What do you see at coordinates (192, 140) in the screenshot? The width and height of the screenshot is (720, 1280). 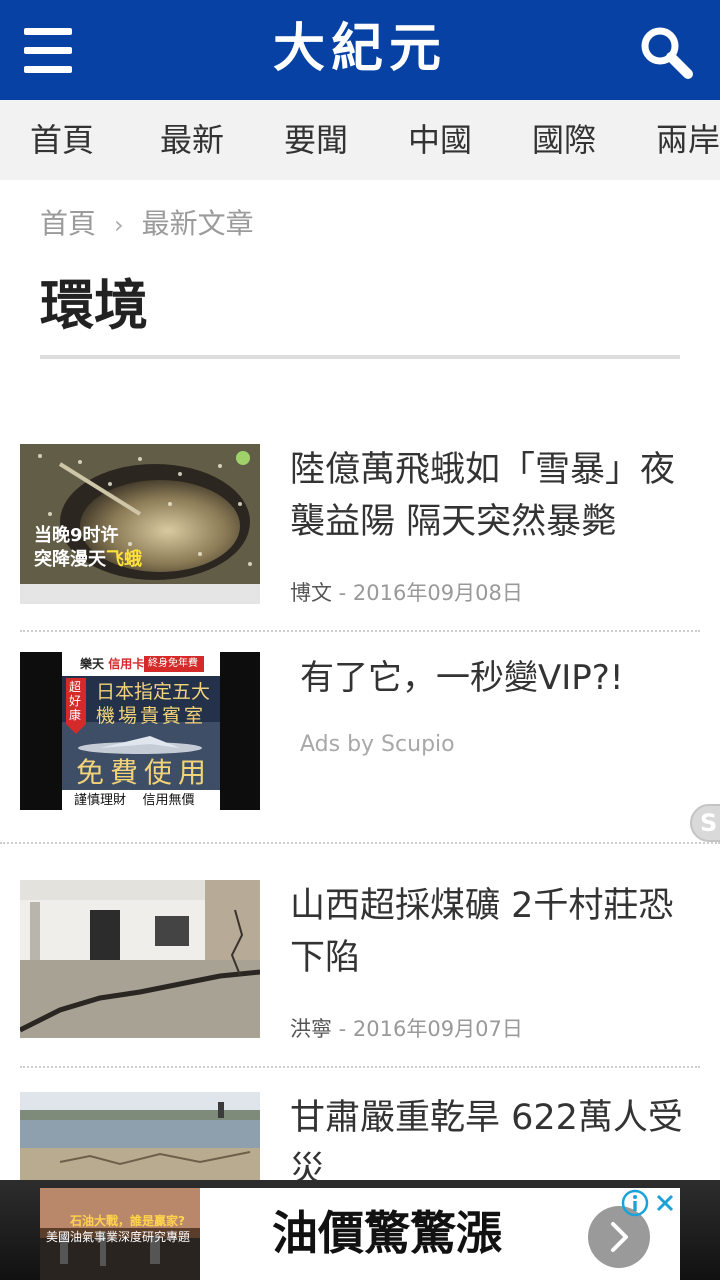 I see `nav-item-latest: 最新` at bounding box center [192, 140].